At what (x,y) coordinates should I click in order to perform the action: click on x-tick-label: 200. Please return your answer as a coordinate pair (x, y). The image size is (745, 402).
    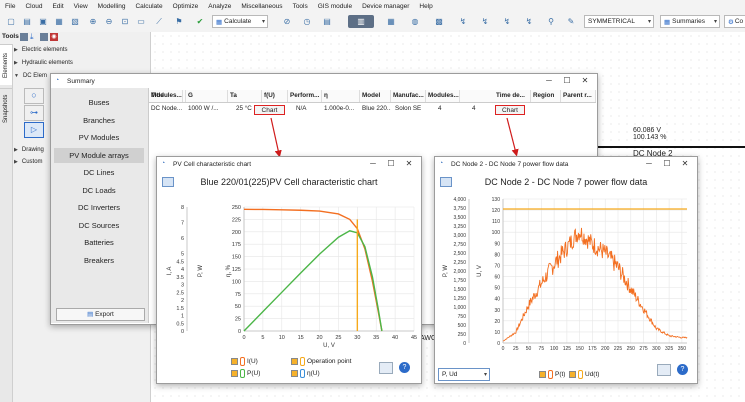
    Looking at the image, I should click on (605, 348).